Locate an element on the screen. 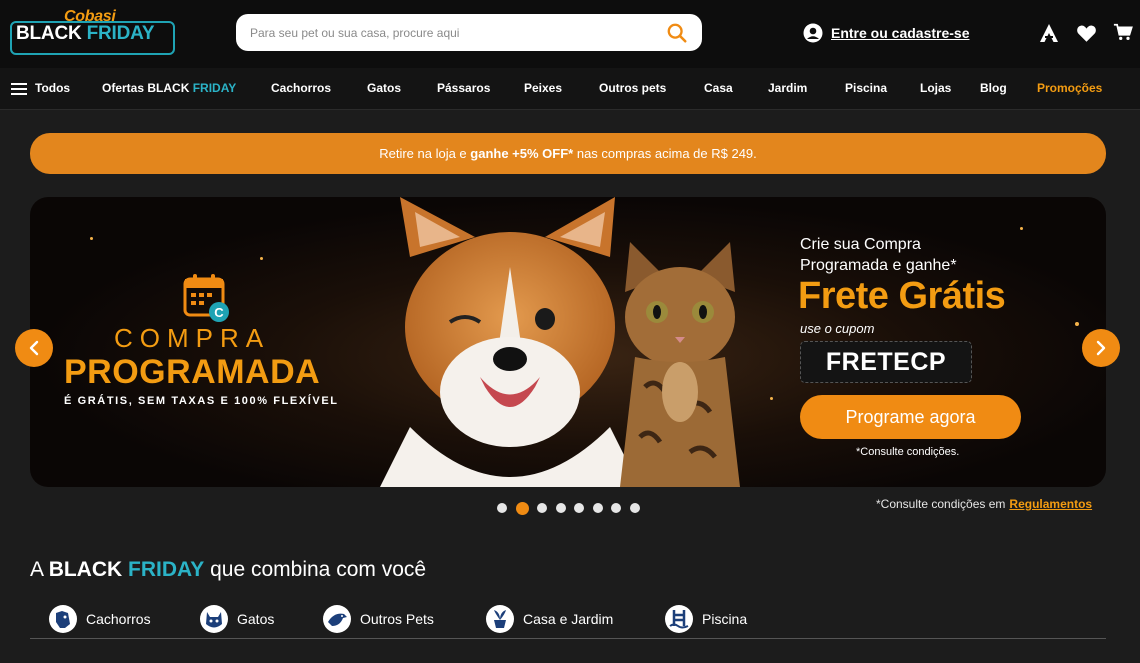  corgi-dog-image is located at coordinates (510, 342).